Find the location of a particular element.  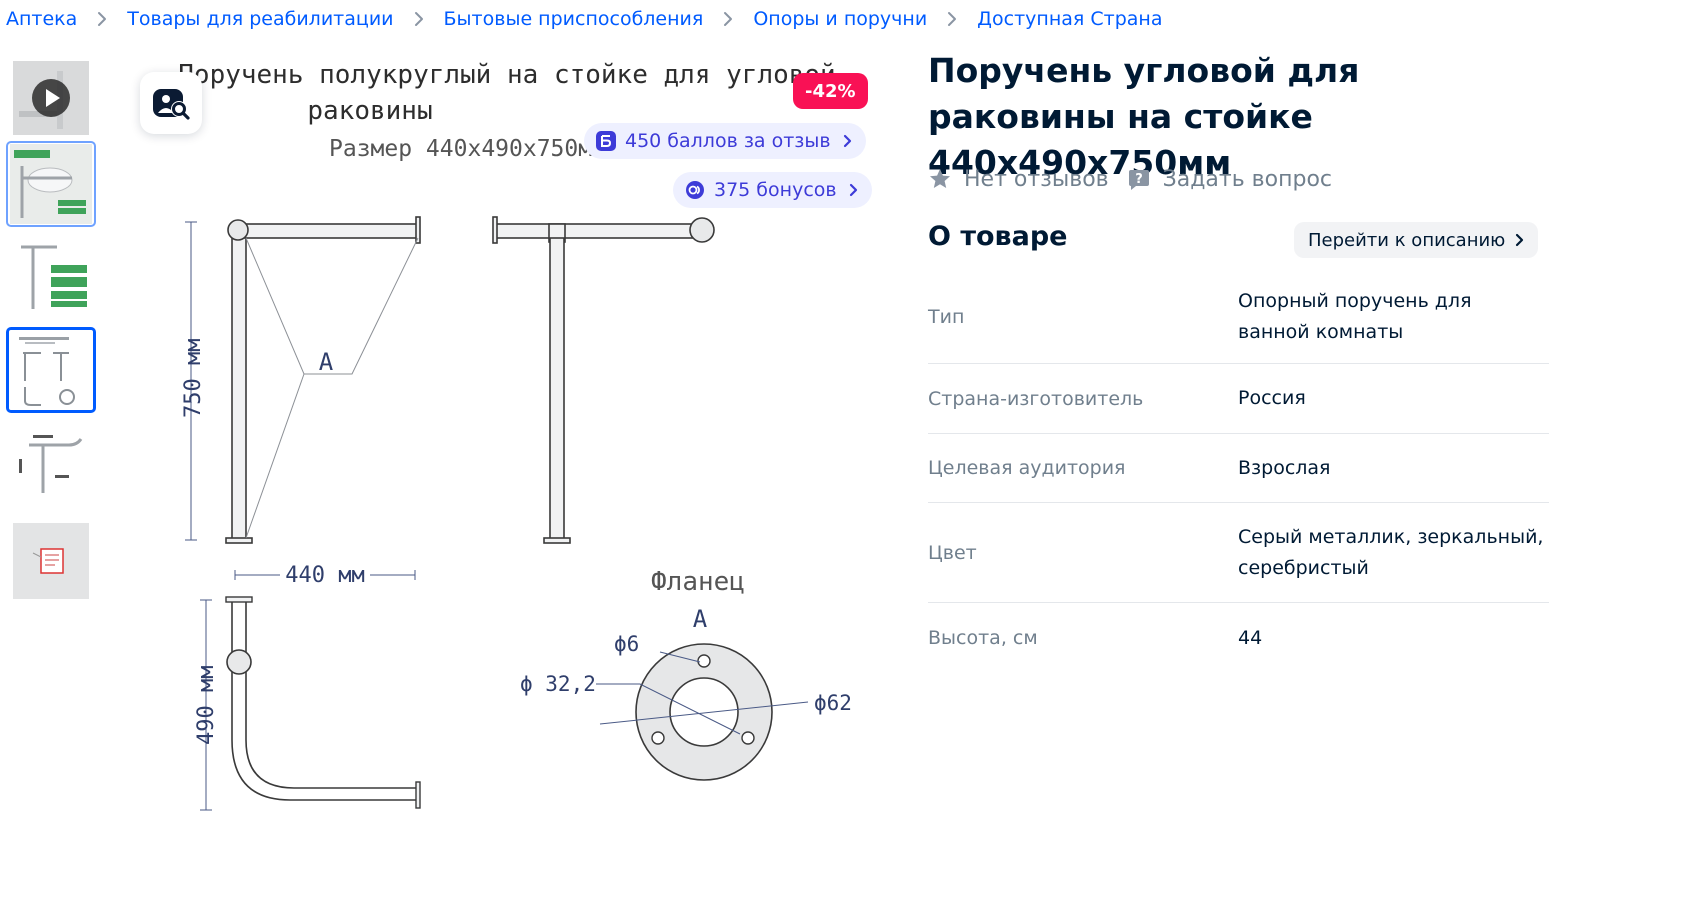

spec-value: Опорный поручень для ванной комнаты is located at coordinates (1355, 316).